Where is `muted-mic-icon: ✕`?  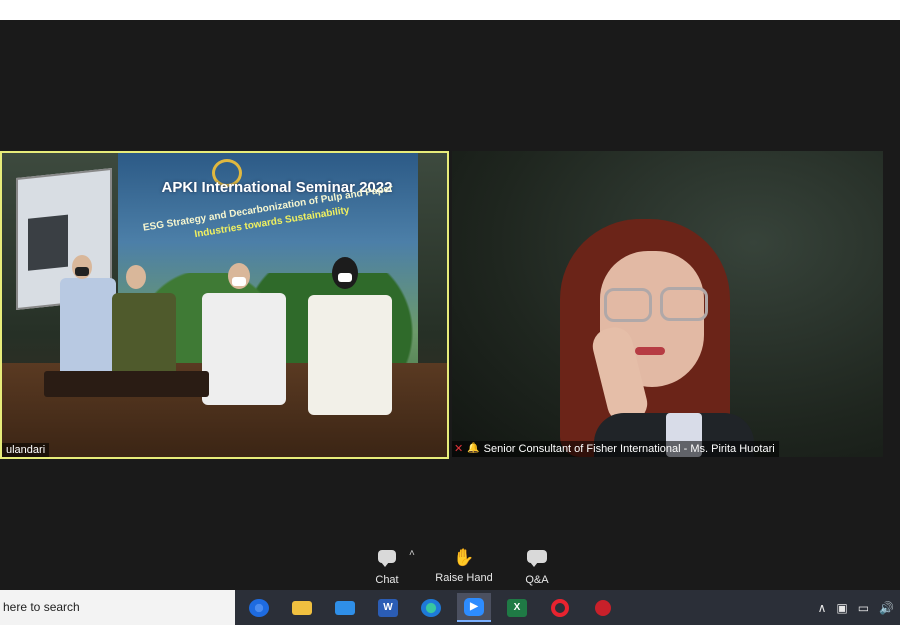 muted-mic-icon: ✕ is located at coordinates (459, 449).